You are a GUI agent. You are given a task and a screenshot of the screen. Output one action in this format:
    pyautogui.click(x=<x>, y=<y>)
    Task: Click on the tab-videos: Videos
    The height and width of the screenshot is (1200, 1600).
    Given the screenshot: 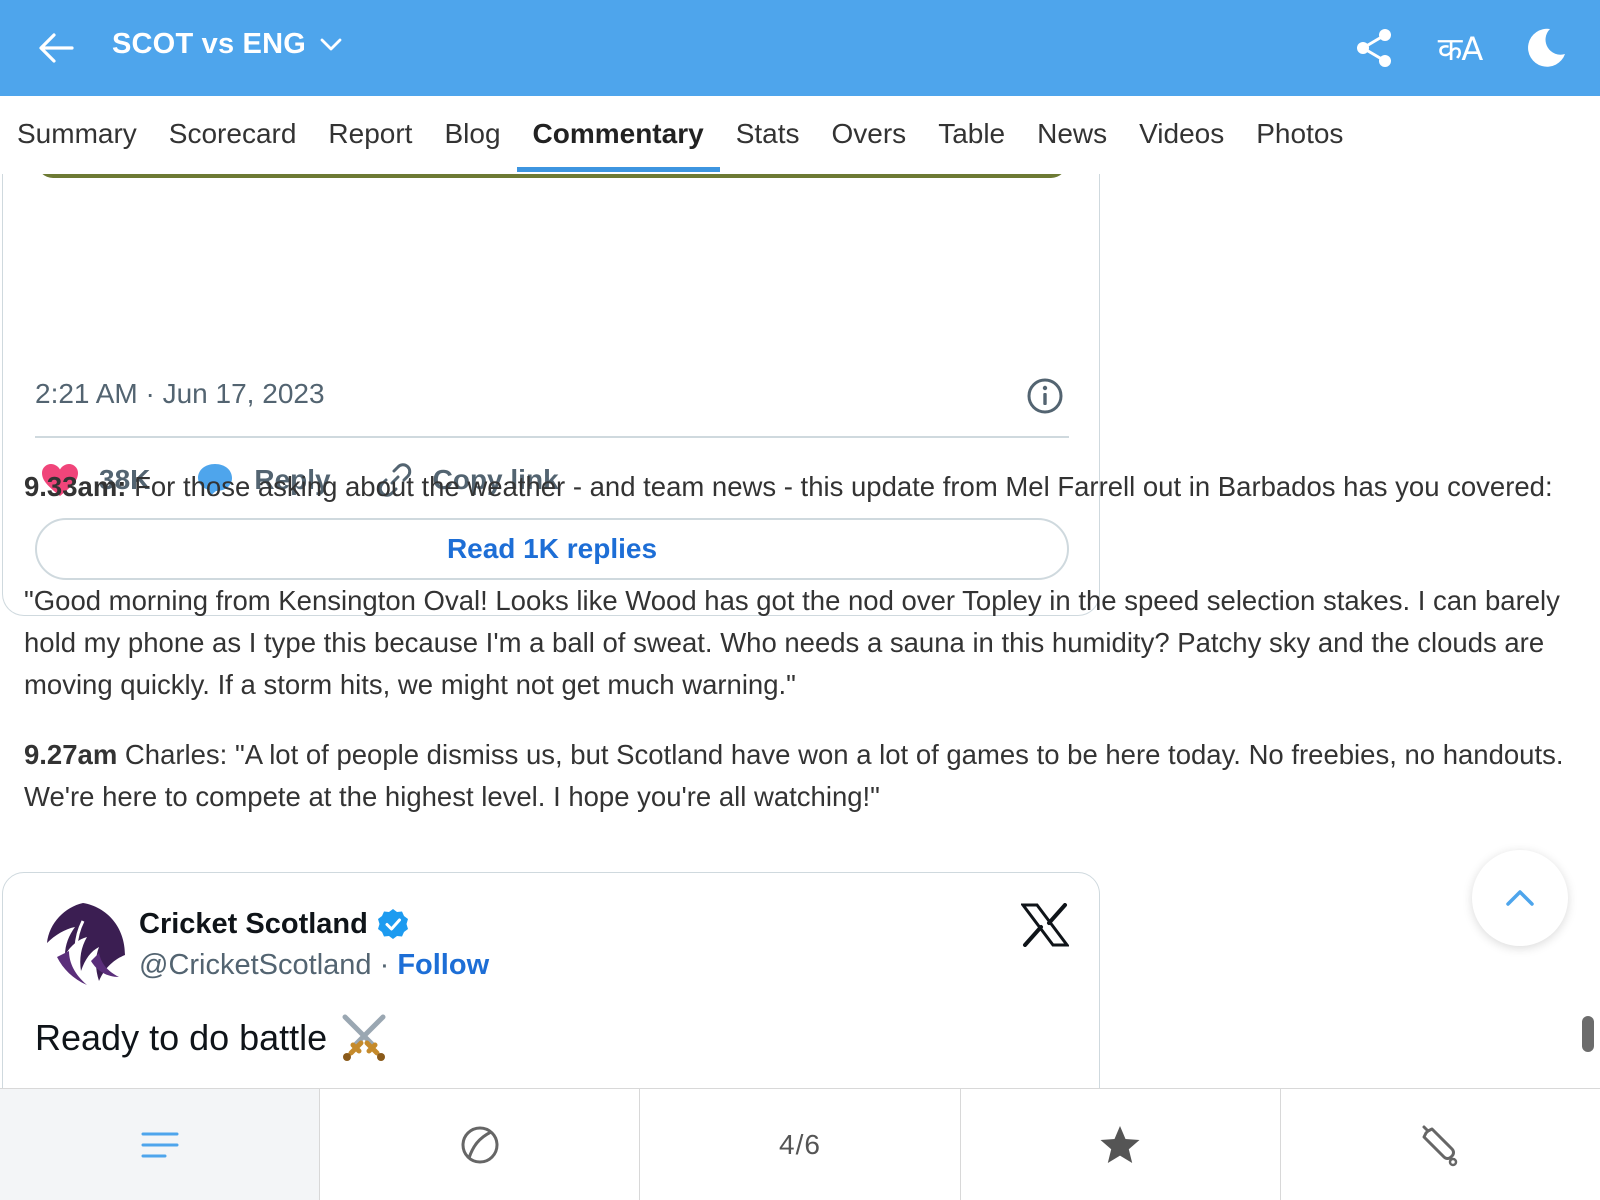 What is the action you would take?
    pyautogui.click(x=1181, y=135)
    